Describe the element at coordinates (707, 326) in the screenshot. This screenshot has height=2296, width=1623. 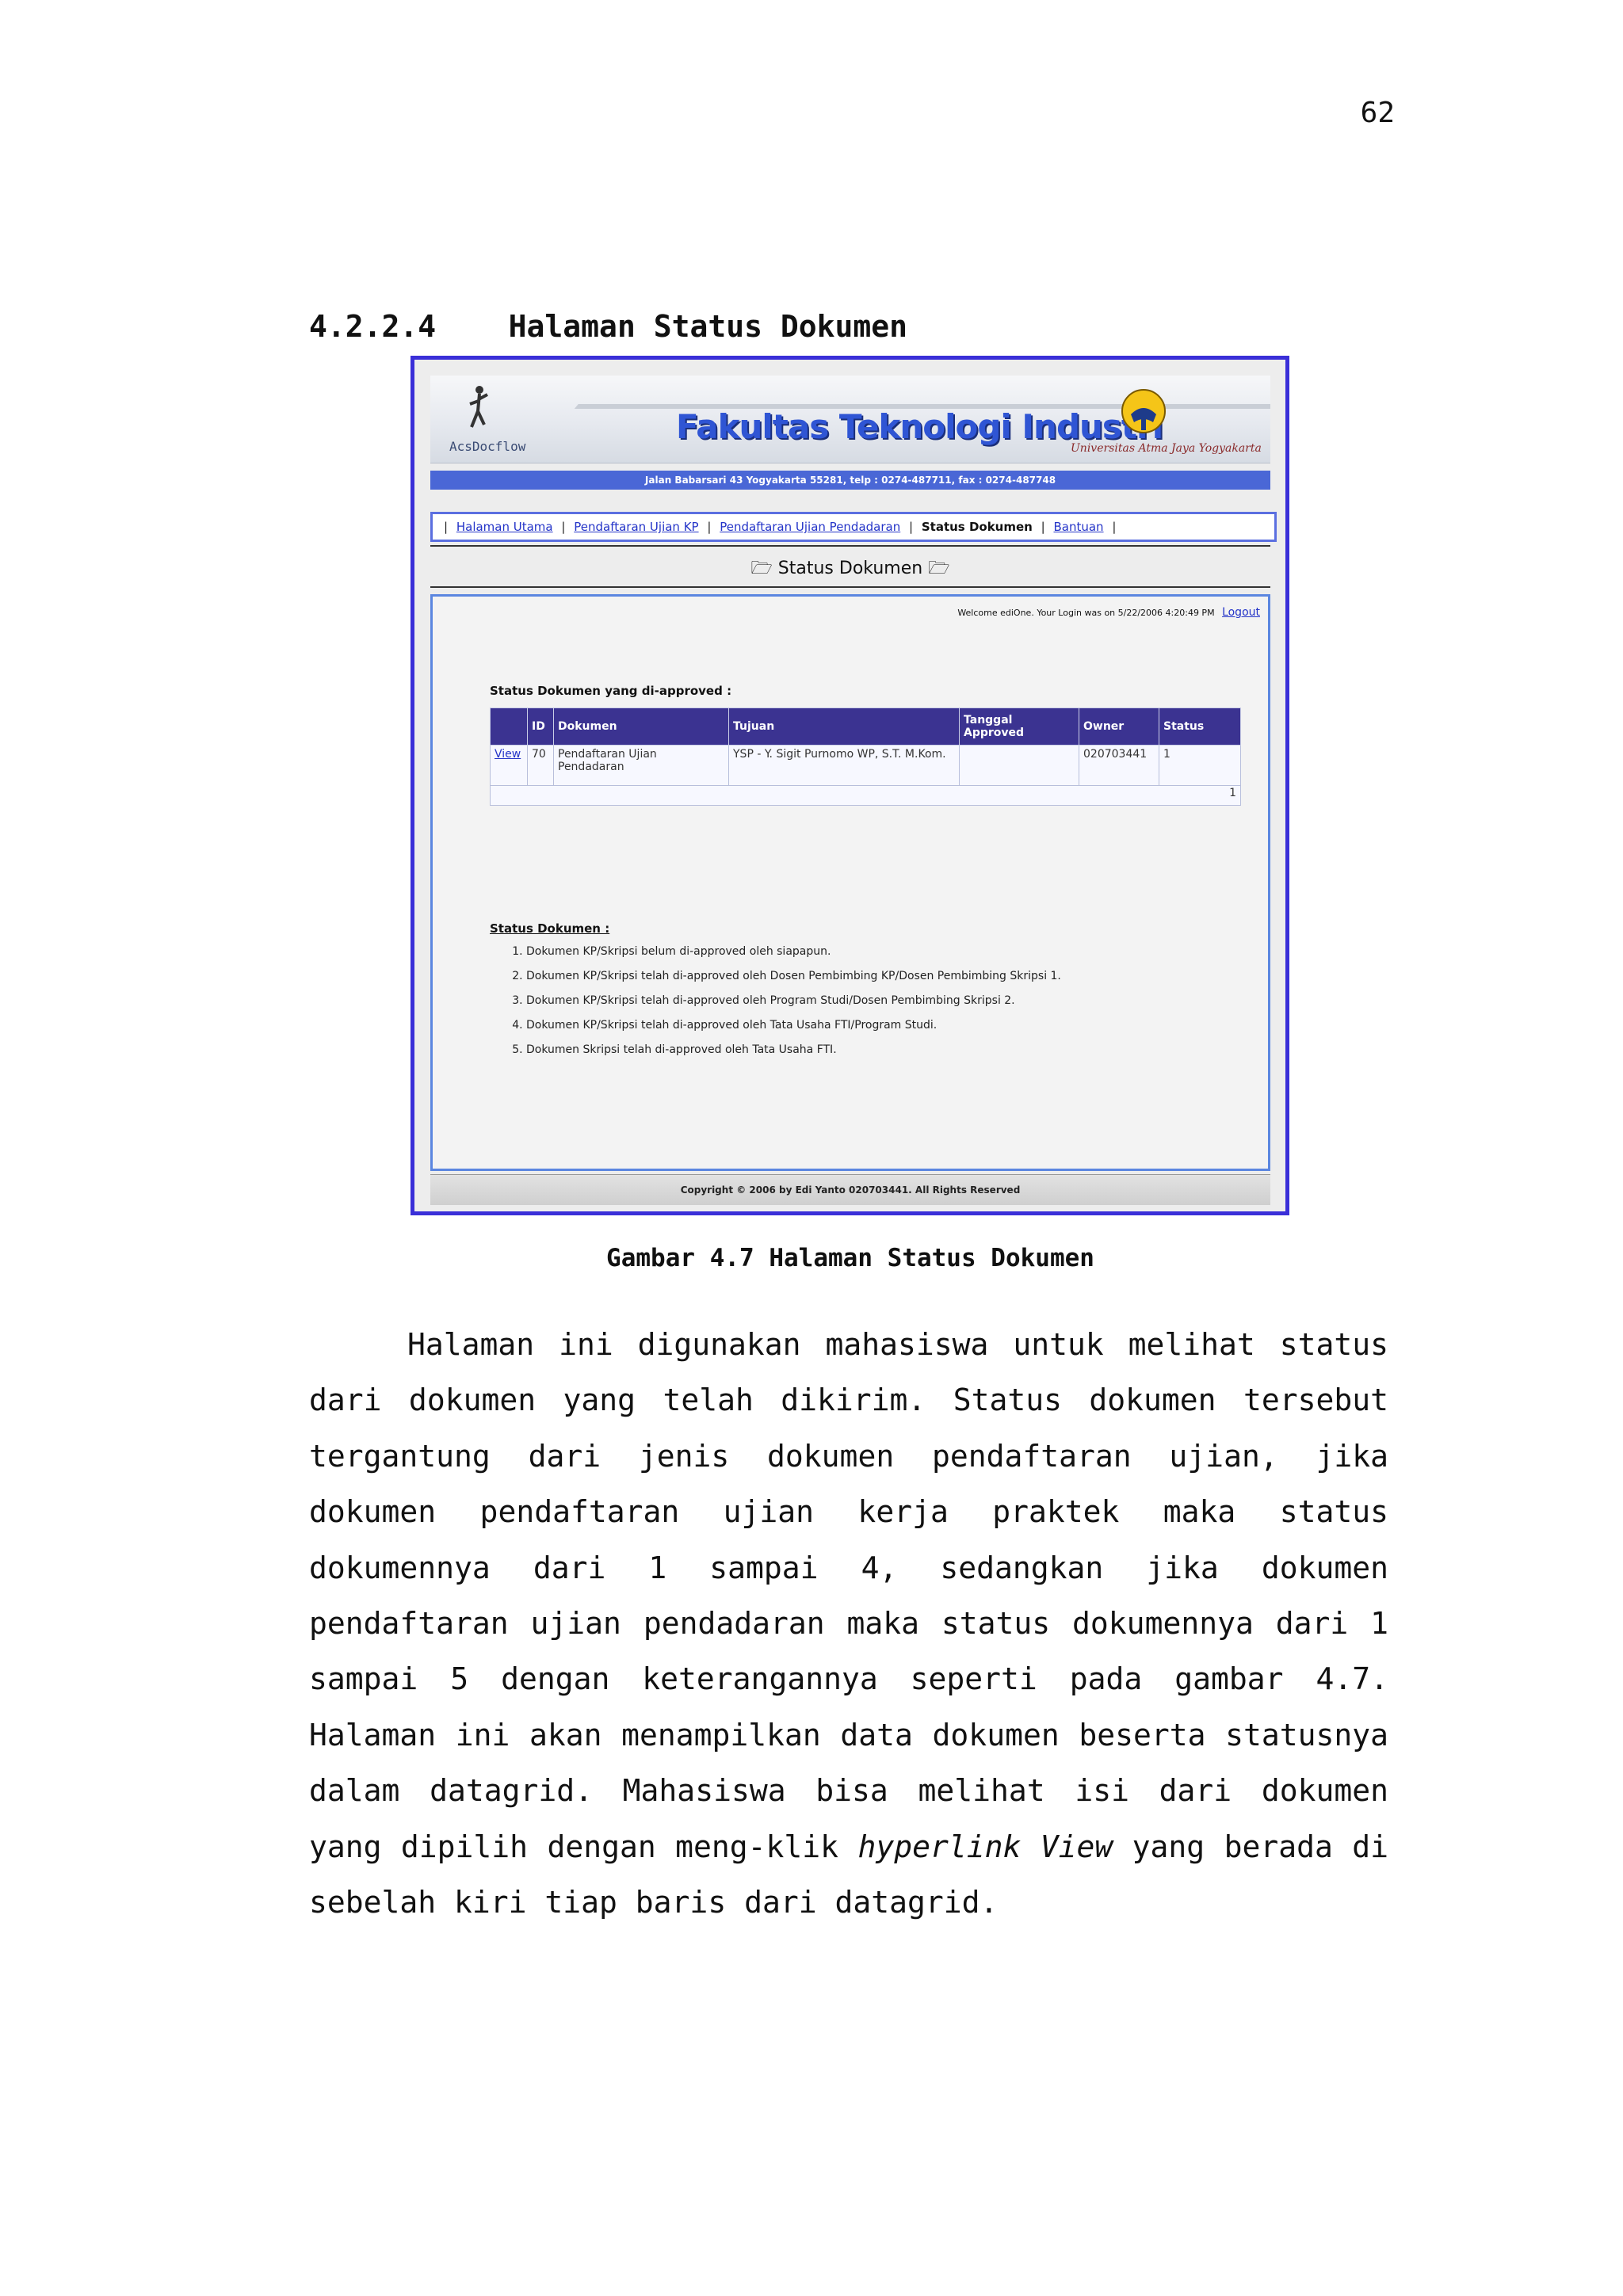
I see `section-title: Halaman Status Dokumen` at that location.